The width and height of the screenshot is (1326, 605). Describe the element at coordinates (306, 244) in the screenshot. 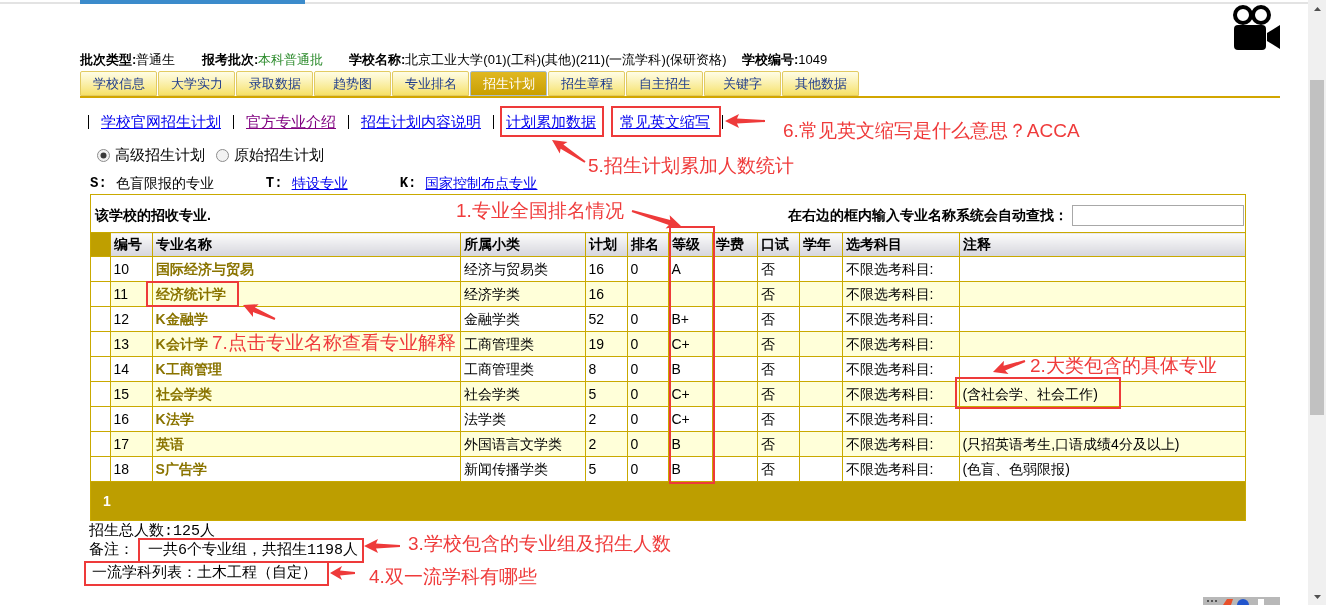

I see `column-header: 专业名称` at that location.